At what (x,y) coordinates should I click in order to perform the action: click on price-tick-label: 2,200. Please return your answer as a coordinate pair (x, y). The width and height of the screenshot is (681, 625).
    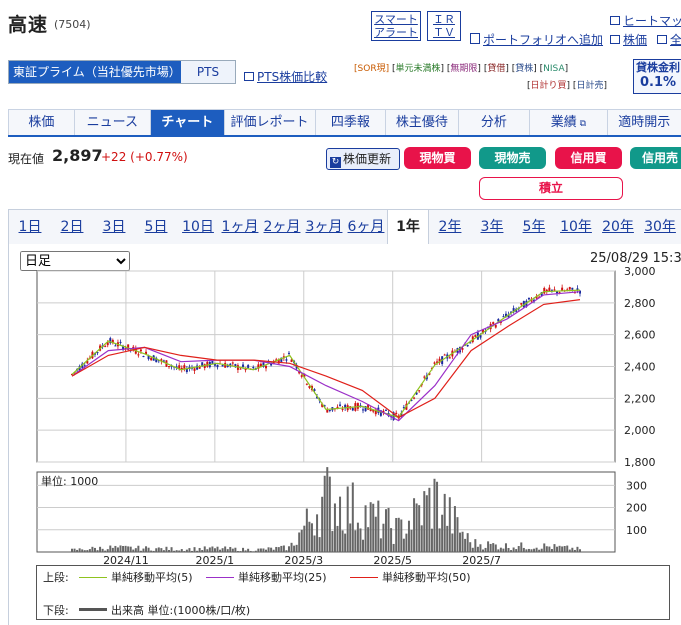
    Looking at the image, I should click on (640, 398).